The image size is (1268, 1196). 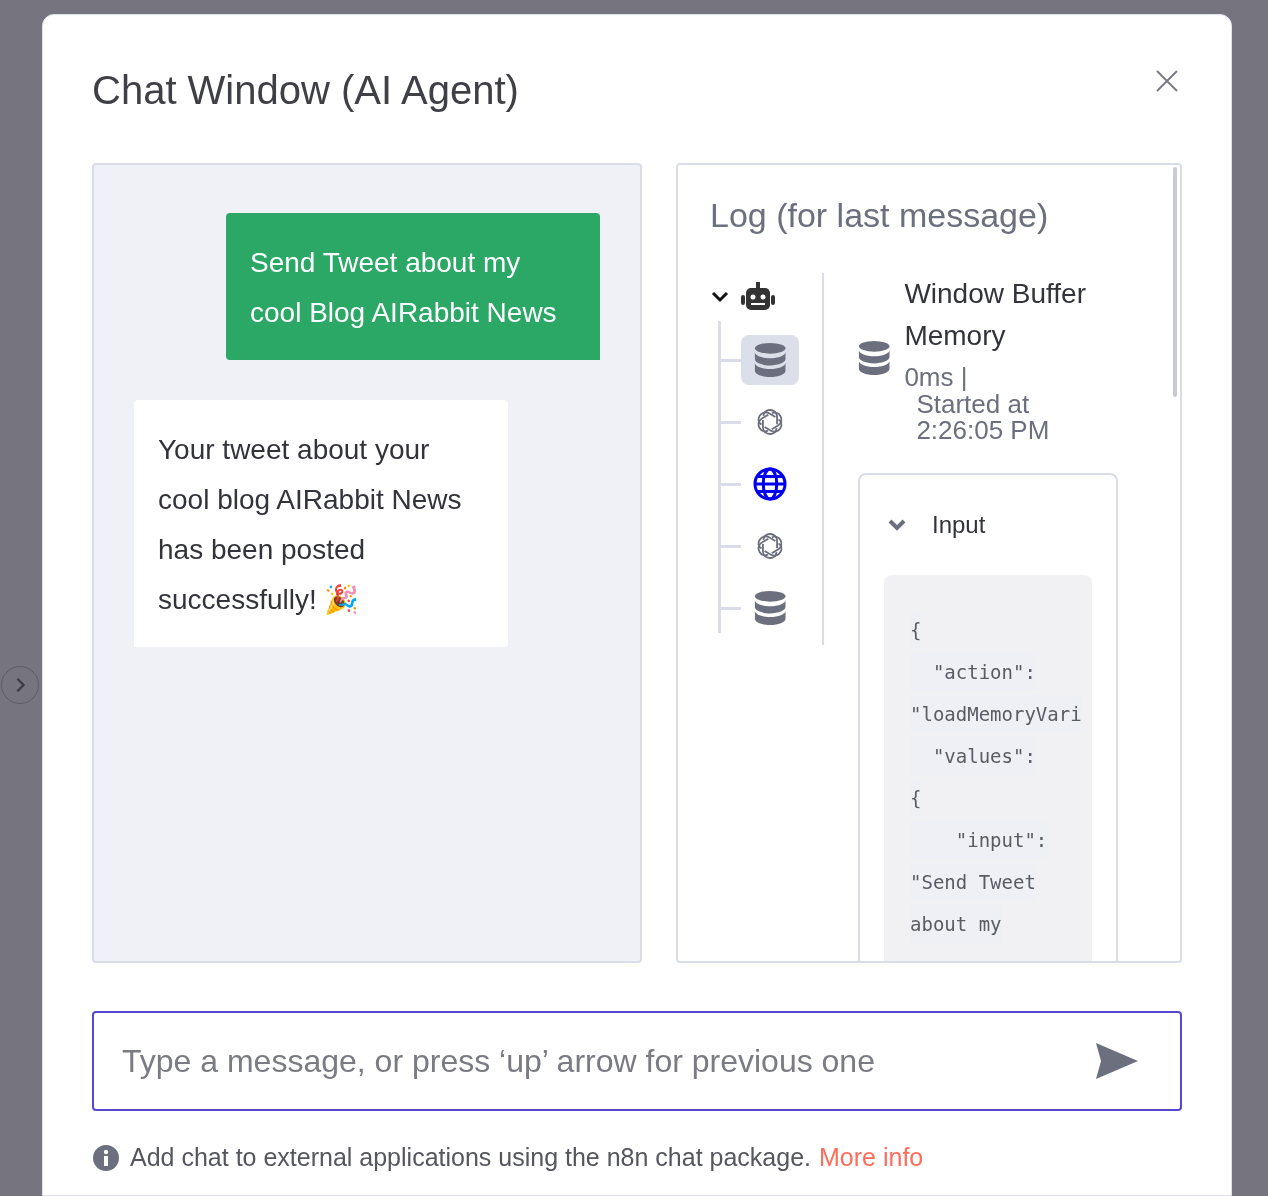 I want to click on dialog-title: Chat Window (AI Agent), so click(x=305, y=90).